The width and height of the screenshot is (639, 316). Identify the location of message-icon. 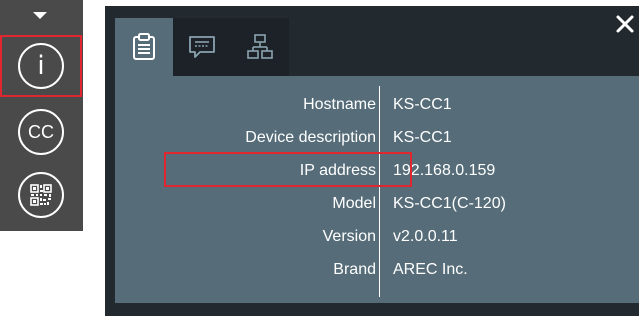
(202, 47).